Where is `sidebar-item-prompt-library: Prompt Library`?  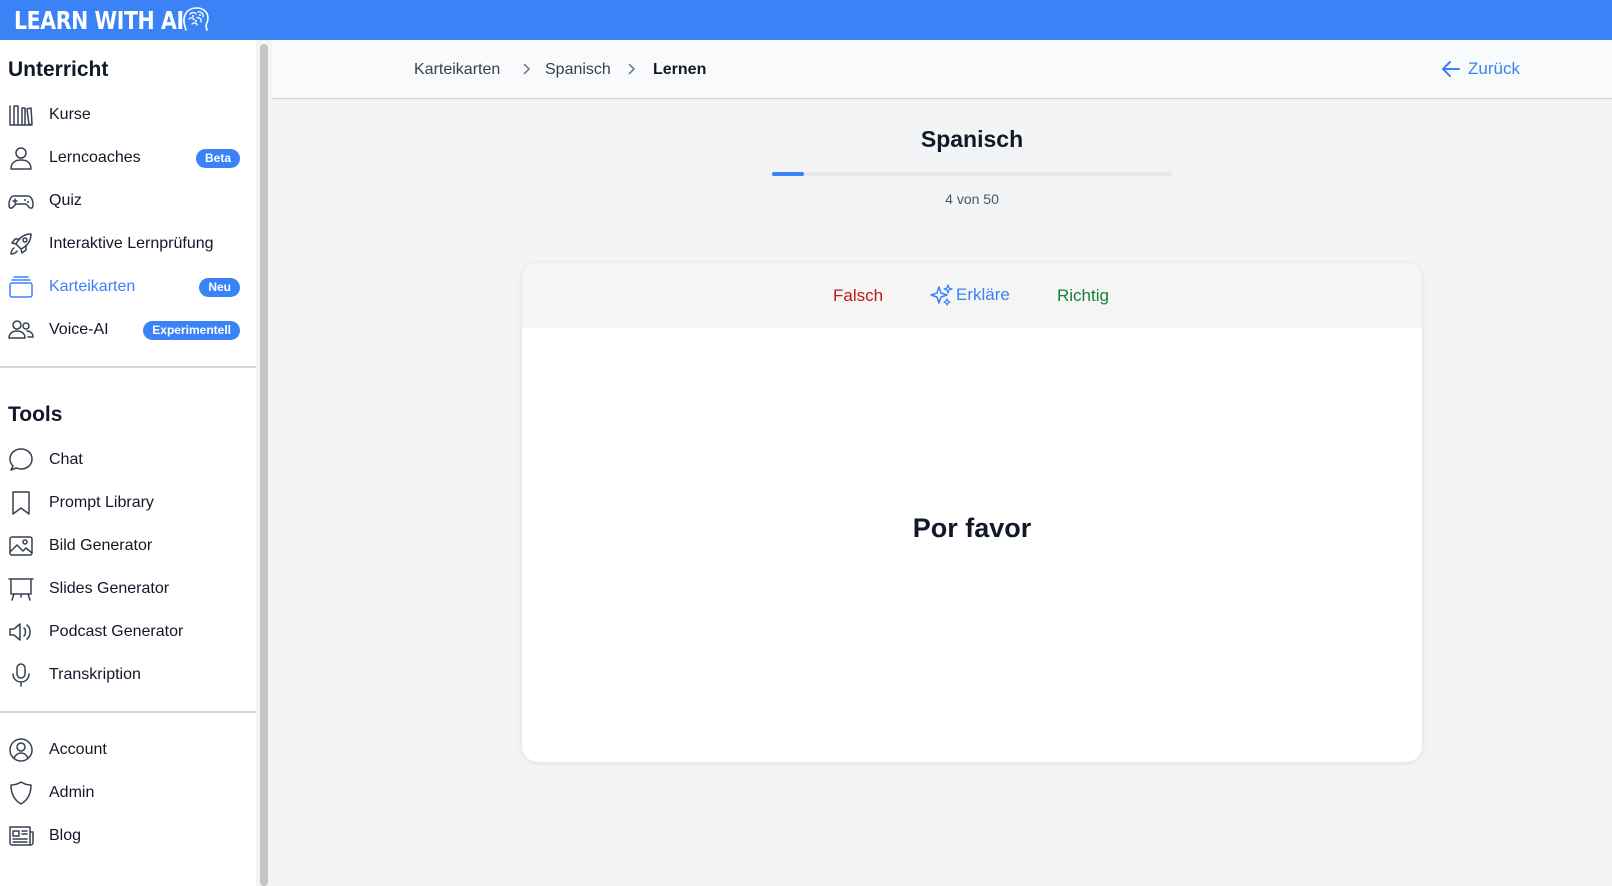
sidebar-item-prompt-library: Prompt Library is located at coordinates (128, 503).